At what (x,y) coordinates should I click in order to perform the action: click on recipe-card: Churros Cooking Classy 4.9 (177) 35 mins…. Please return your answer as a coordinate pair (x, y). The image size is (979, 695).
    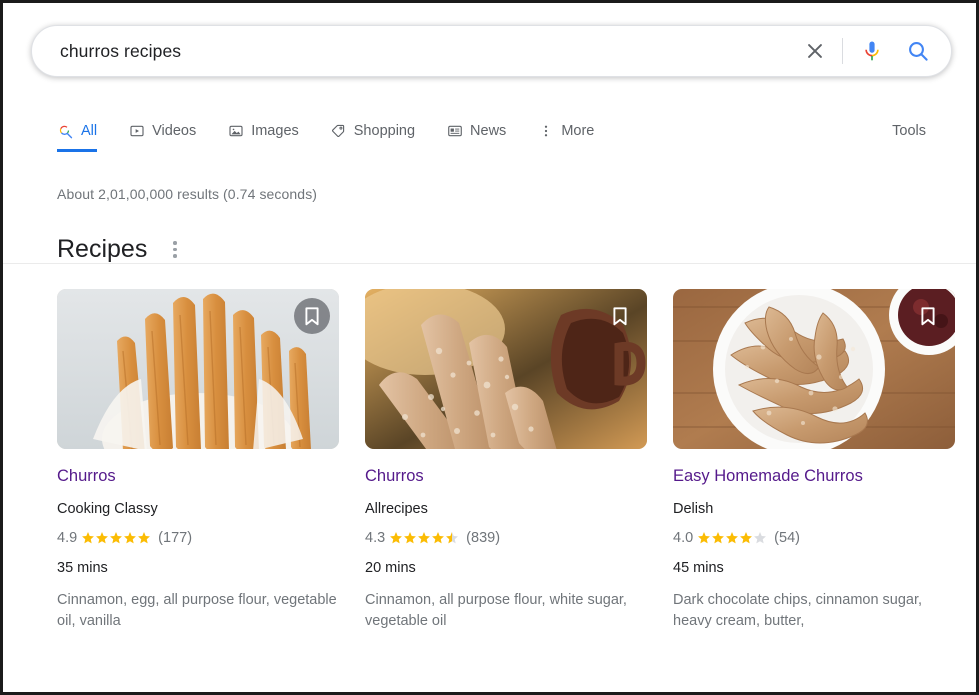
    Looking at the image, I should click on (198, 460).